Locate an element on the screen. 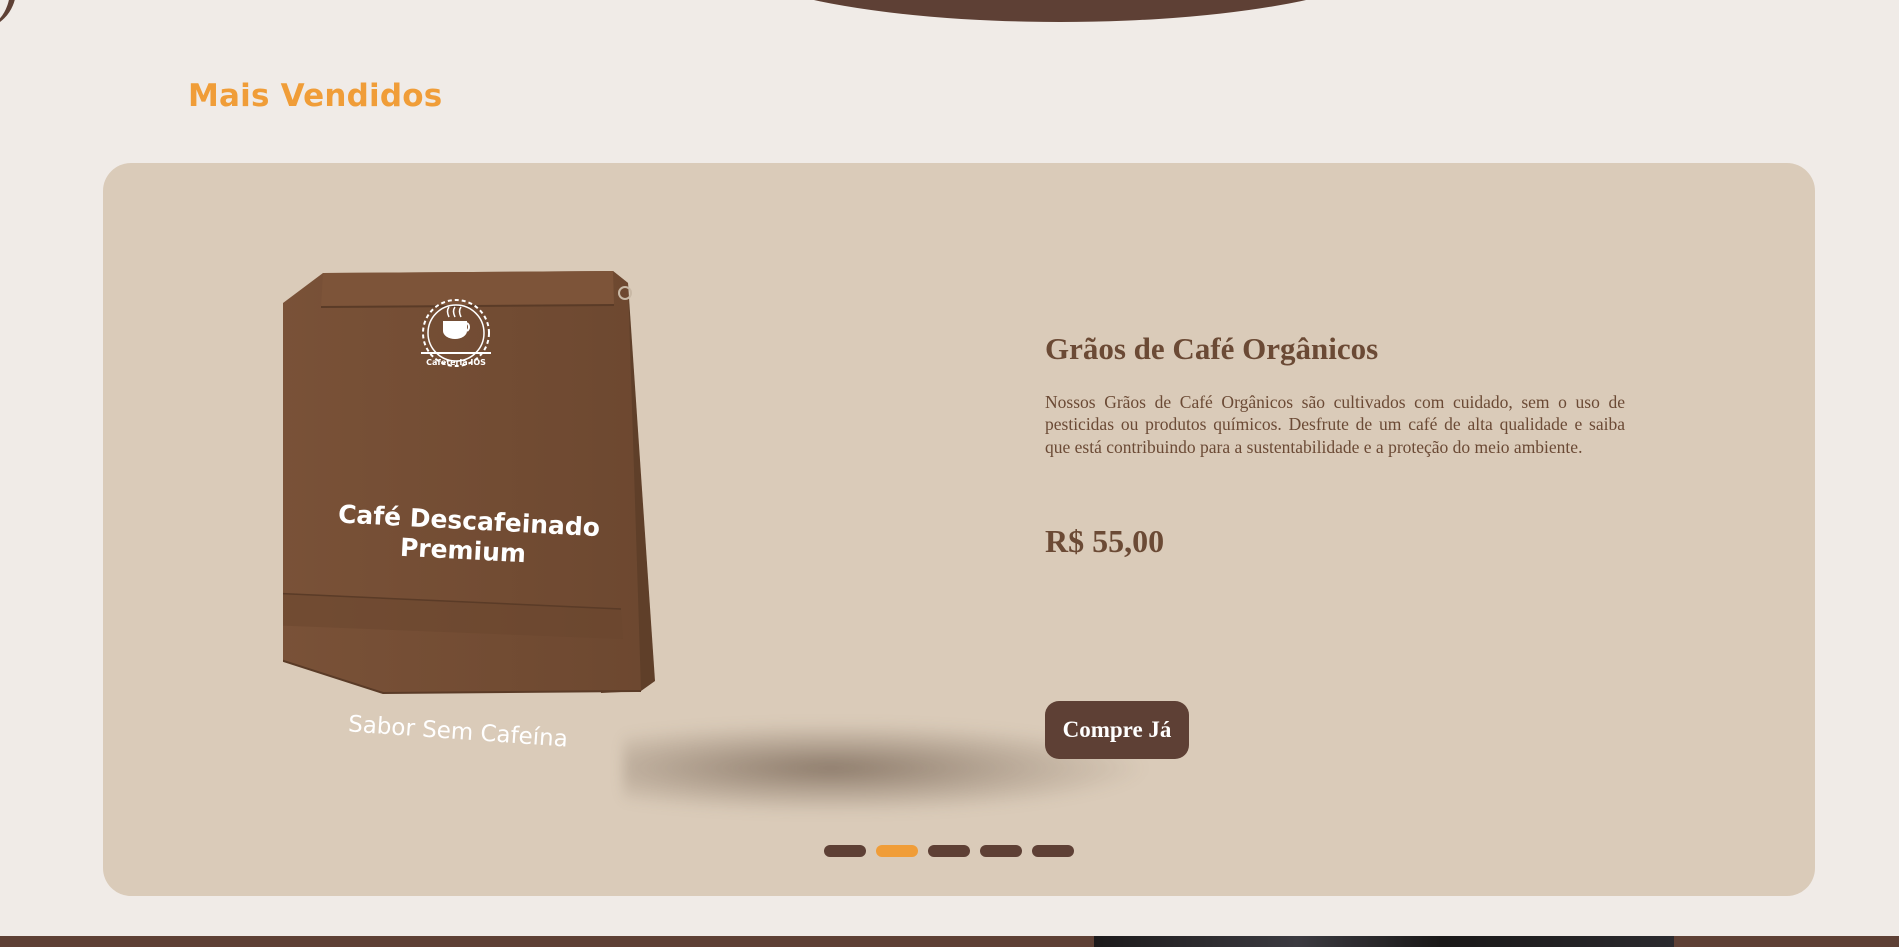 The height and width of the screenshot is (947, 1899). next-section-image is located at coordinates (1384, 941).